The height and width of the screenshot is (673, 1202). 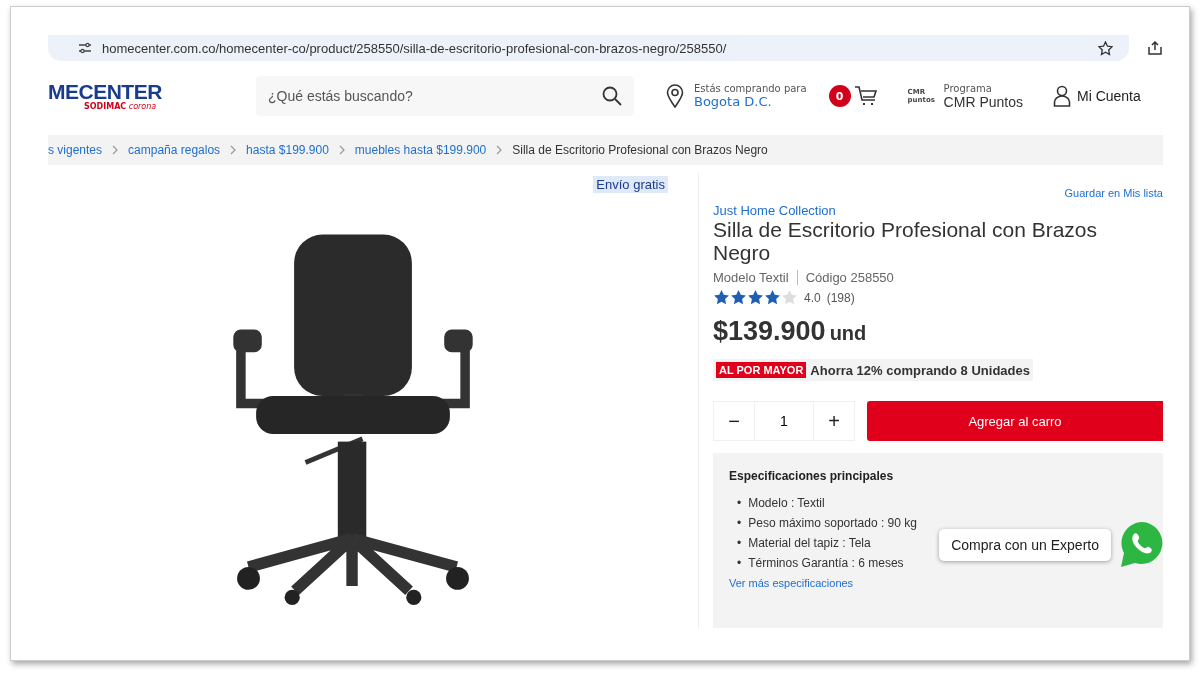 What do you see at coordinates (1061, 96) in the screenshot?
I see `user-icon` at bounding box center [1061, 96].